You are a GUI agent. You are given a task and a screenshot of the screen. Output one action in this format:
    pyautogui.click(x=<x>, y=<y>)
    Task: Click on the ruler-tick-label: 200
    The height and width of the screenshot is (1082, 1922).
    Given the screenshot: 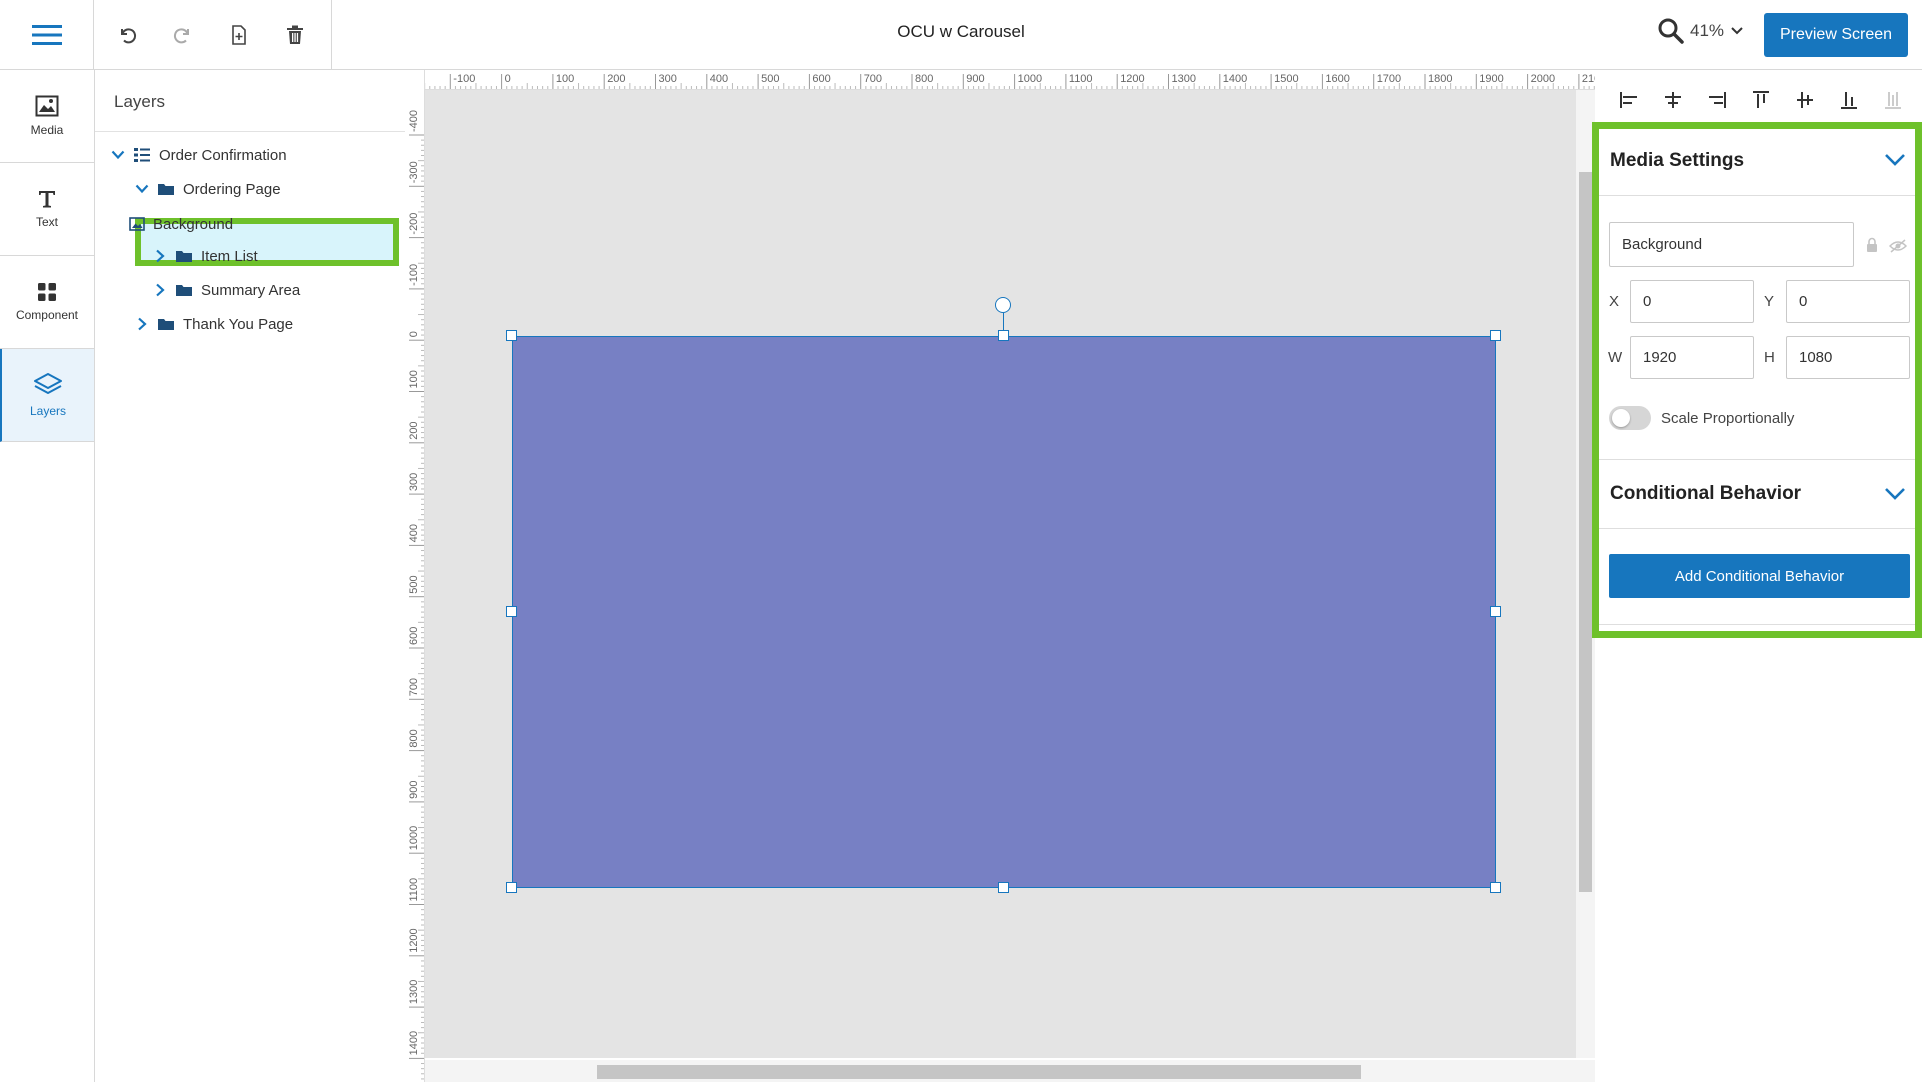 What is the action you would take?
    pyautogui.click(x=414, y=430)
    